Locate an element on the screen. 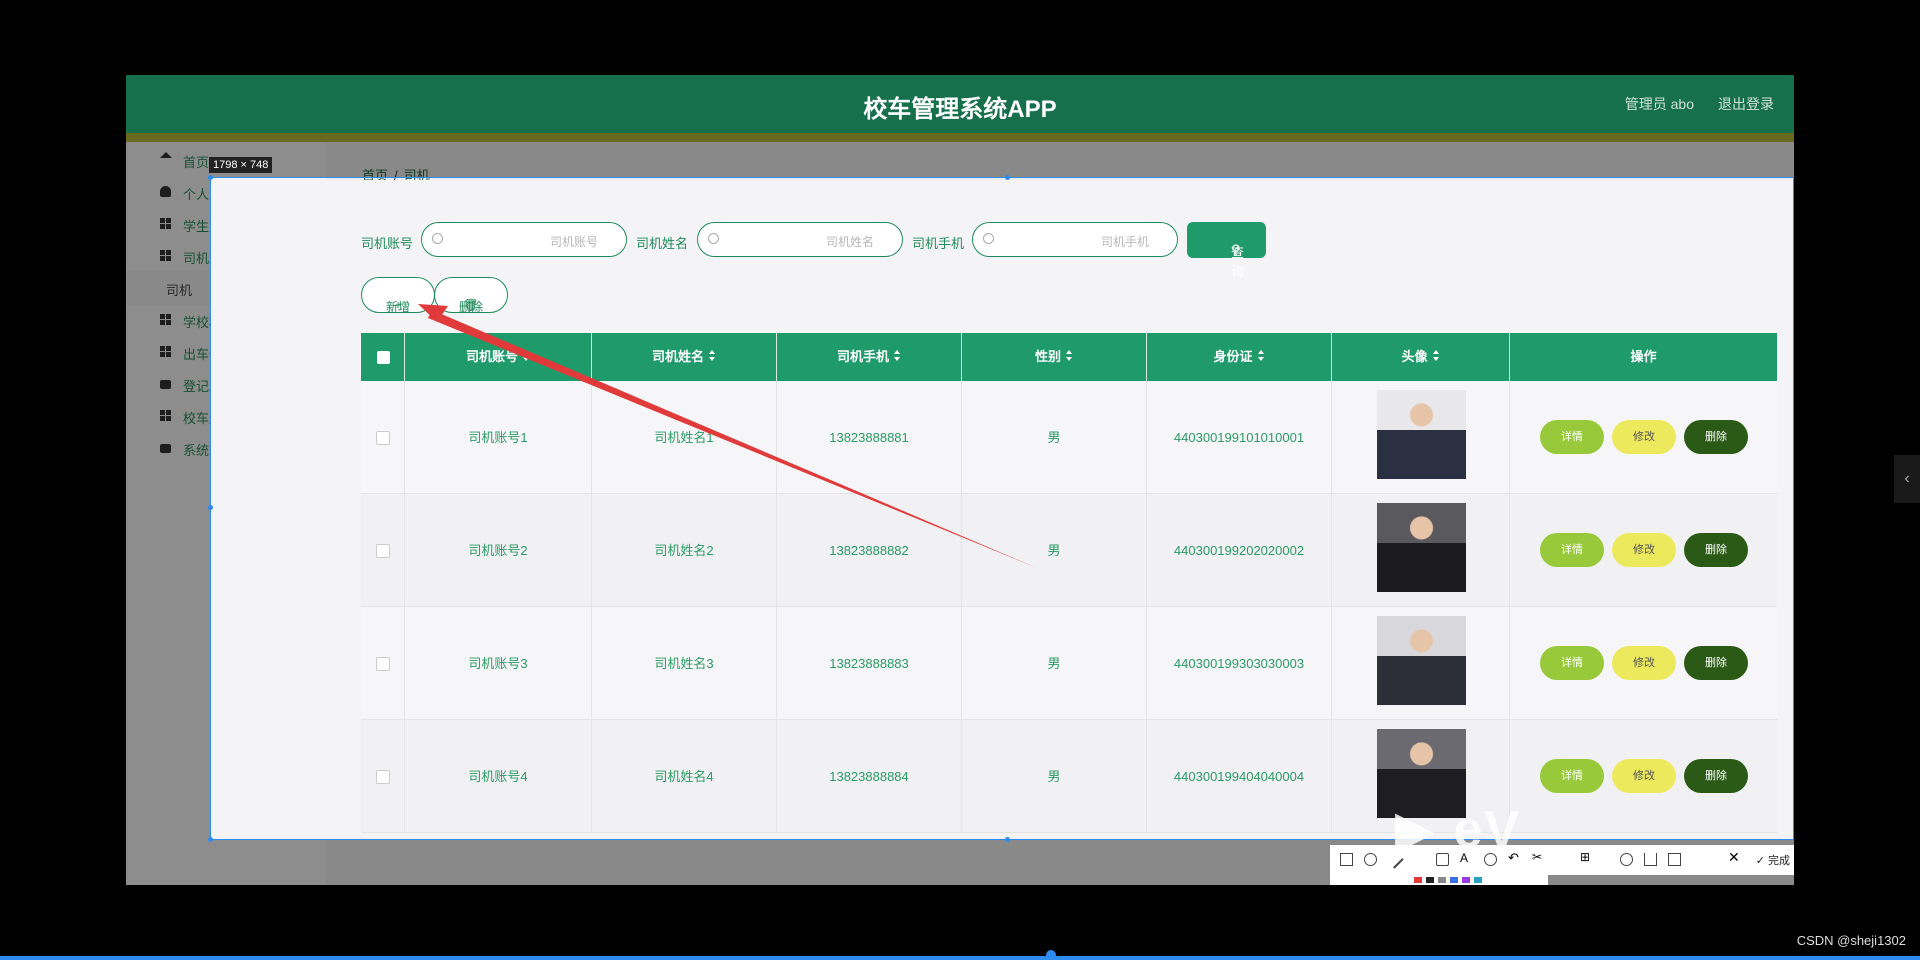  check-icon: ✓ is located at coordinates (1760, 861).